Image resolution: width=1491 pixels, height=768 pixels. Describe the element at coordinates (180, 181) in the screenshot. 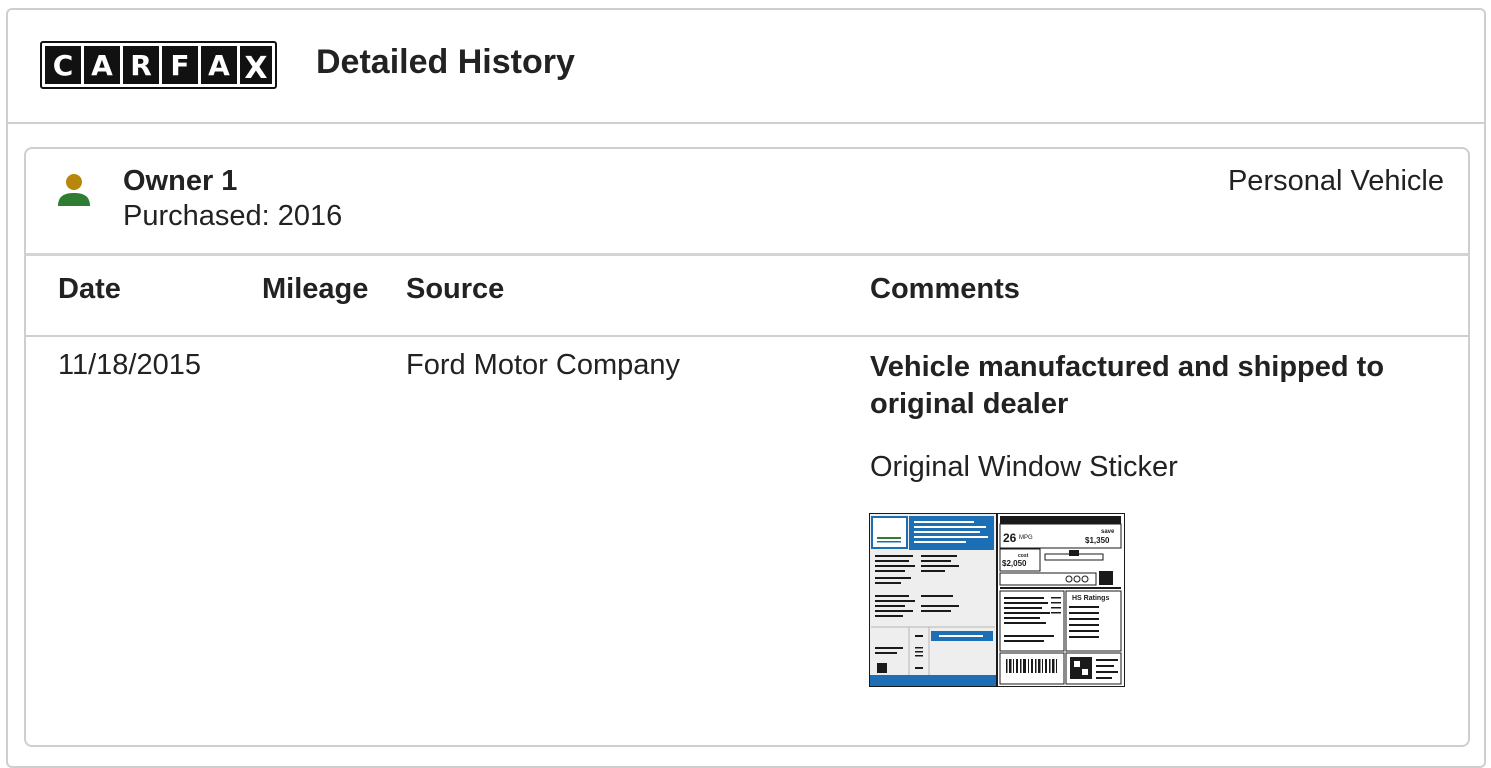

I see `owner-name: Owner 1` at that location.